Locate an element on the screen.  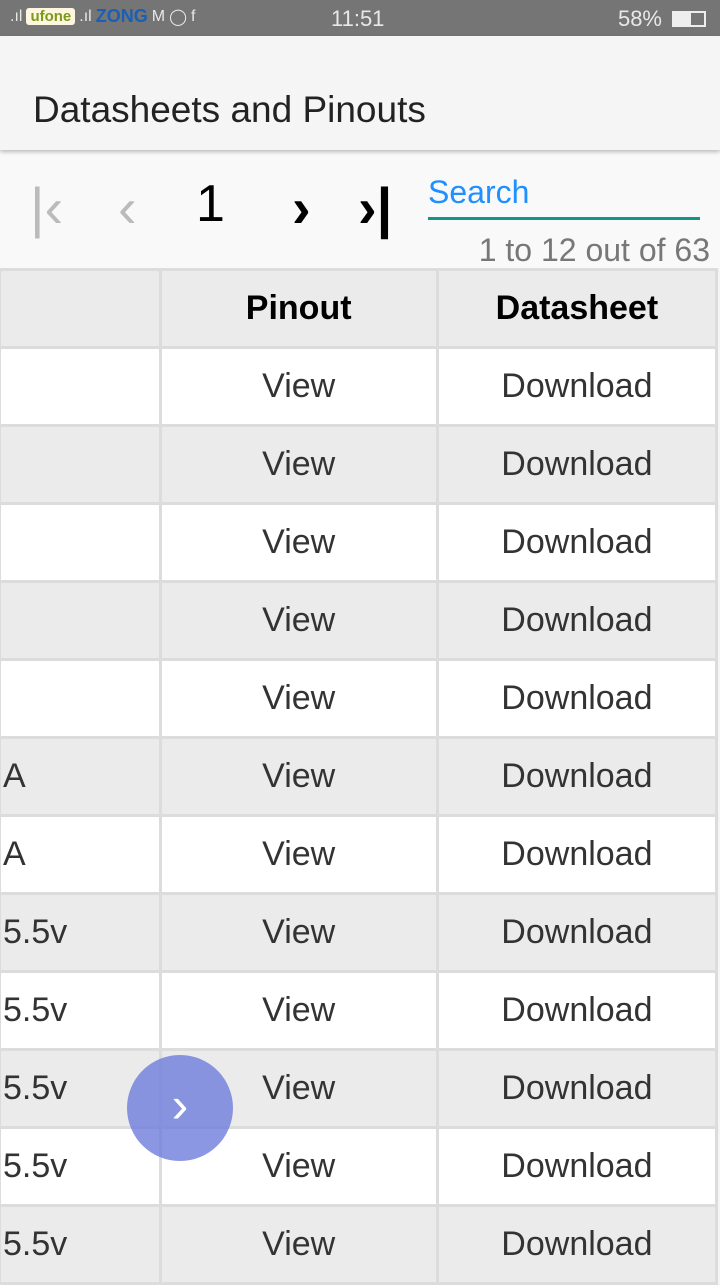
chevron-right-icon: › is located at coordinates (180, 1105).